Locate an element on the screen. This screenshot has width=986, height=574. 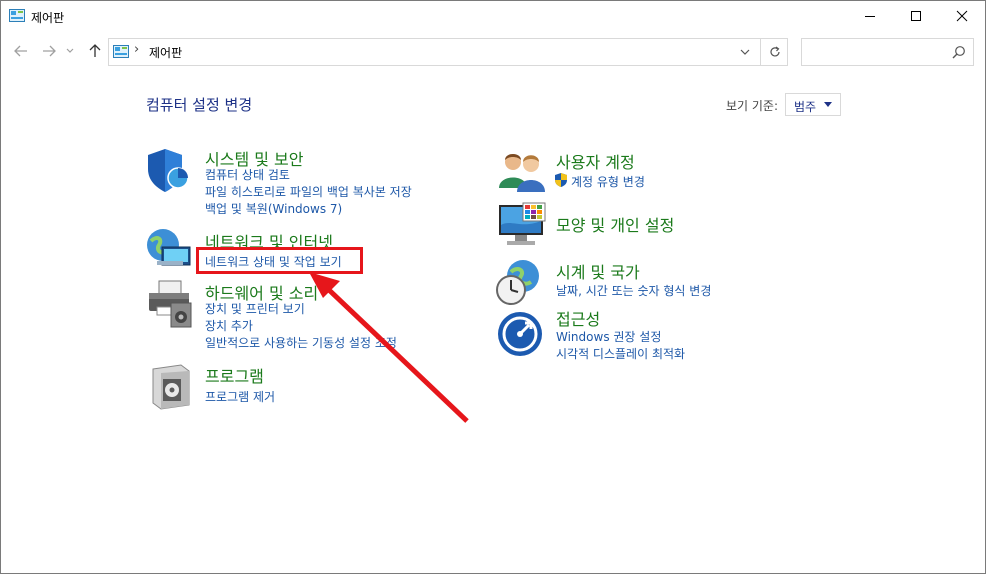
link-change-date-time-format: 날짜, 시간 또는 숫자 형식 변경 is located at coordinates (633, 290).